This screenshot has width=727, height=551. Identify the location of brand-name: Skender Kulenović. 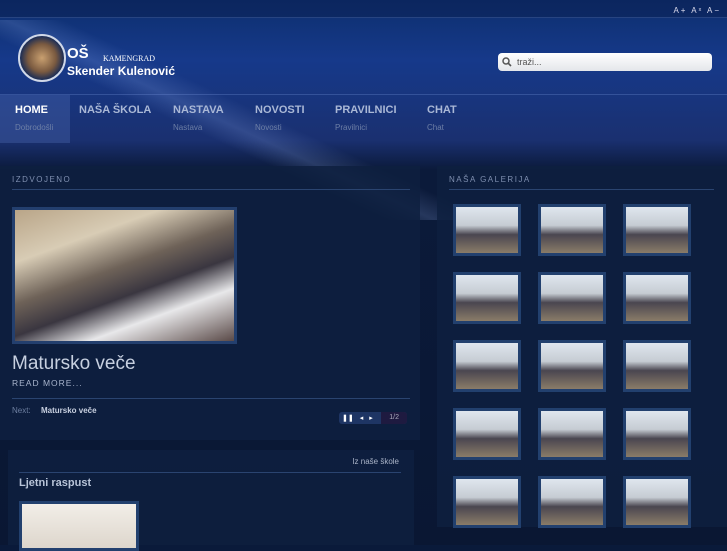
(121, 71).